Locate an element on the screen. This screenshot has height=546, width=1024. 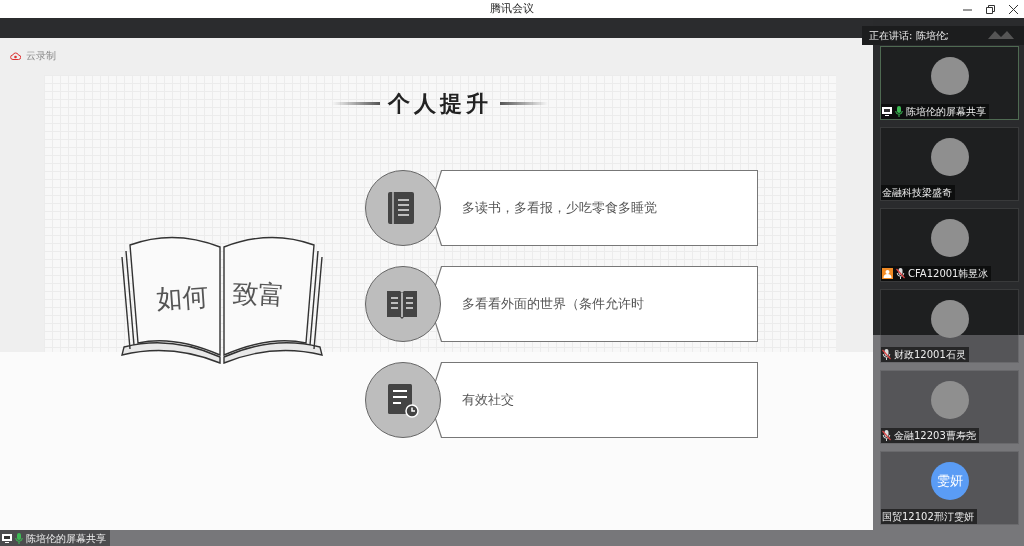
participant-tile: 金融科技梁盛奇 is located at coordinates (949, 164).